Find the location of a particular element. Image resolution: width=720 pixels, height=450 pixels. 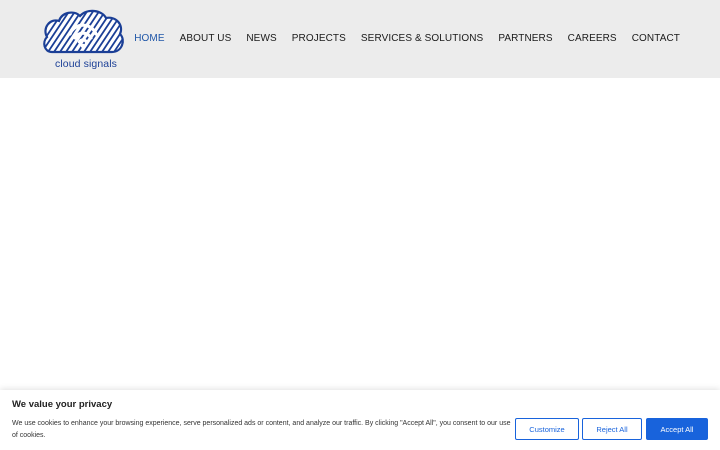

accept-all-button: Accept All is located at coordinates (677, 429).